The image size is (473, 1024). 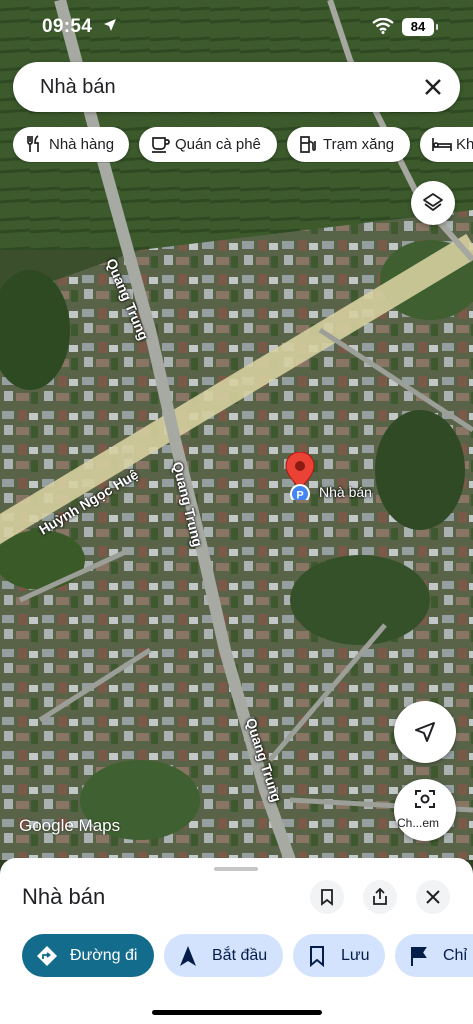 What do you see at coordinates (236, 87) in the screenshot?
I see `search-bar: Nhà bán` at bounding box center [236, 87].